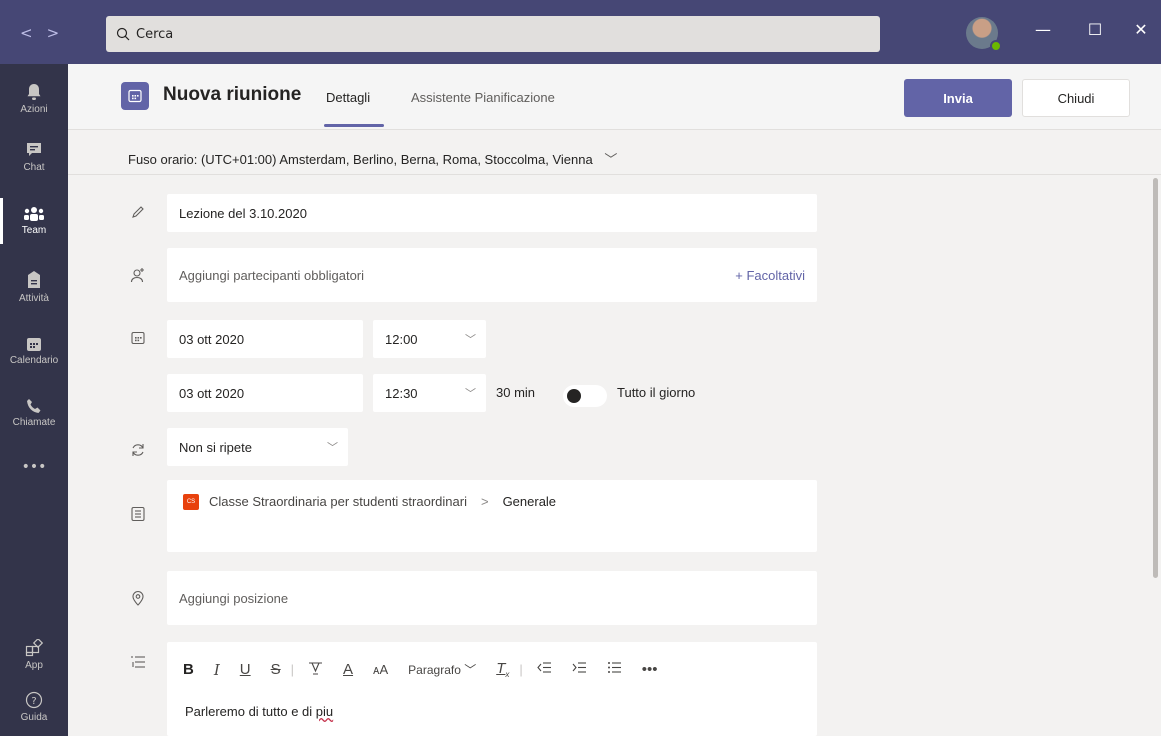 This screenshot has width=1161, height=736. Describe the element at coordinates (574, 396) in the screenshot. I see `toggle-knob` at that location.